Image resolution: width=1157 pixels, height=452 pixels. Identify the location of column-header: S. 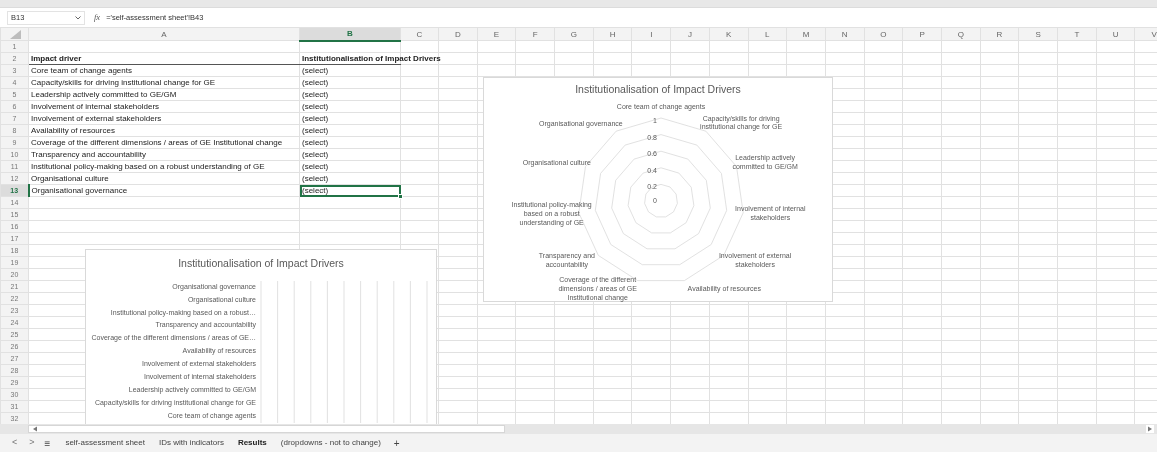
(1038, 34).